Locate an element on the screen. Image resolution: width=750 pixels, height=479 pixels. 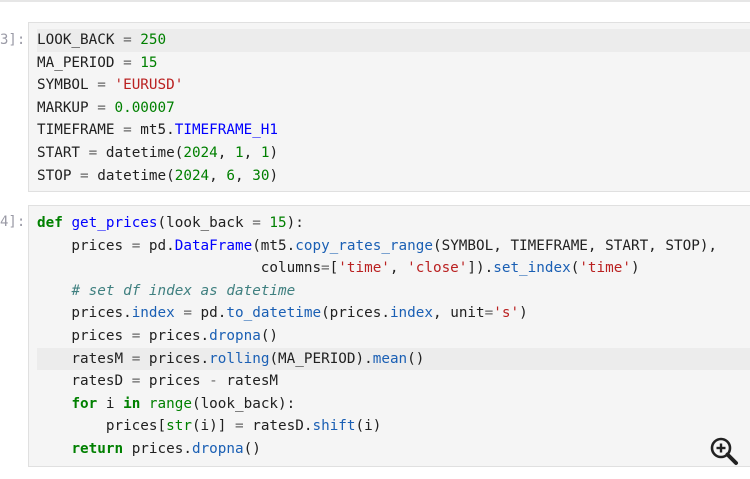
top-divider is located at coordinates (375, 1).